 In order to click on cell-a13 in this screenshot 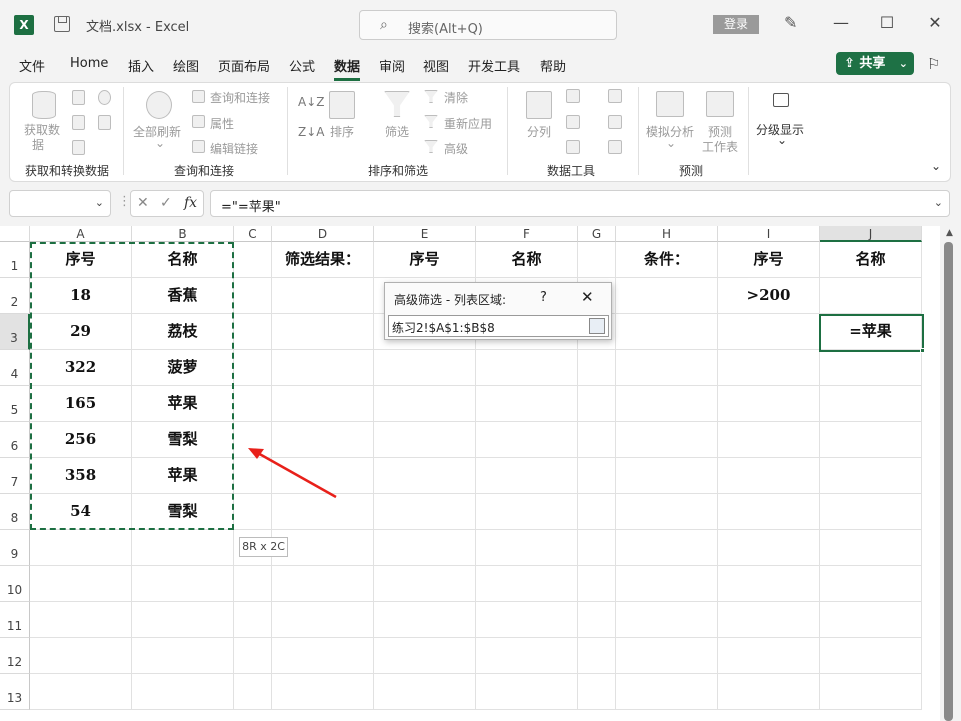, I will do `click(81, 692)`.